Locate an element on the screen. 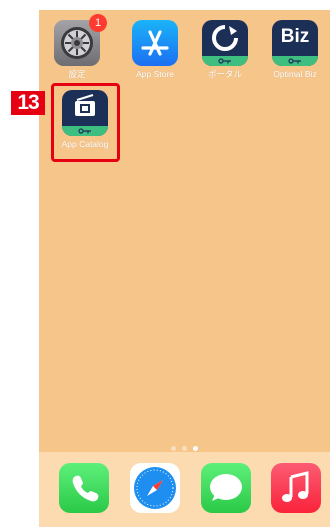 The height and width of the screenshot is (527, 330). phone-icon is located at coordinates (84, 488).